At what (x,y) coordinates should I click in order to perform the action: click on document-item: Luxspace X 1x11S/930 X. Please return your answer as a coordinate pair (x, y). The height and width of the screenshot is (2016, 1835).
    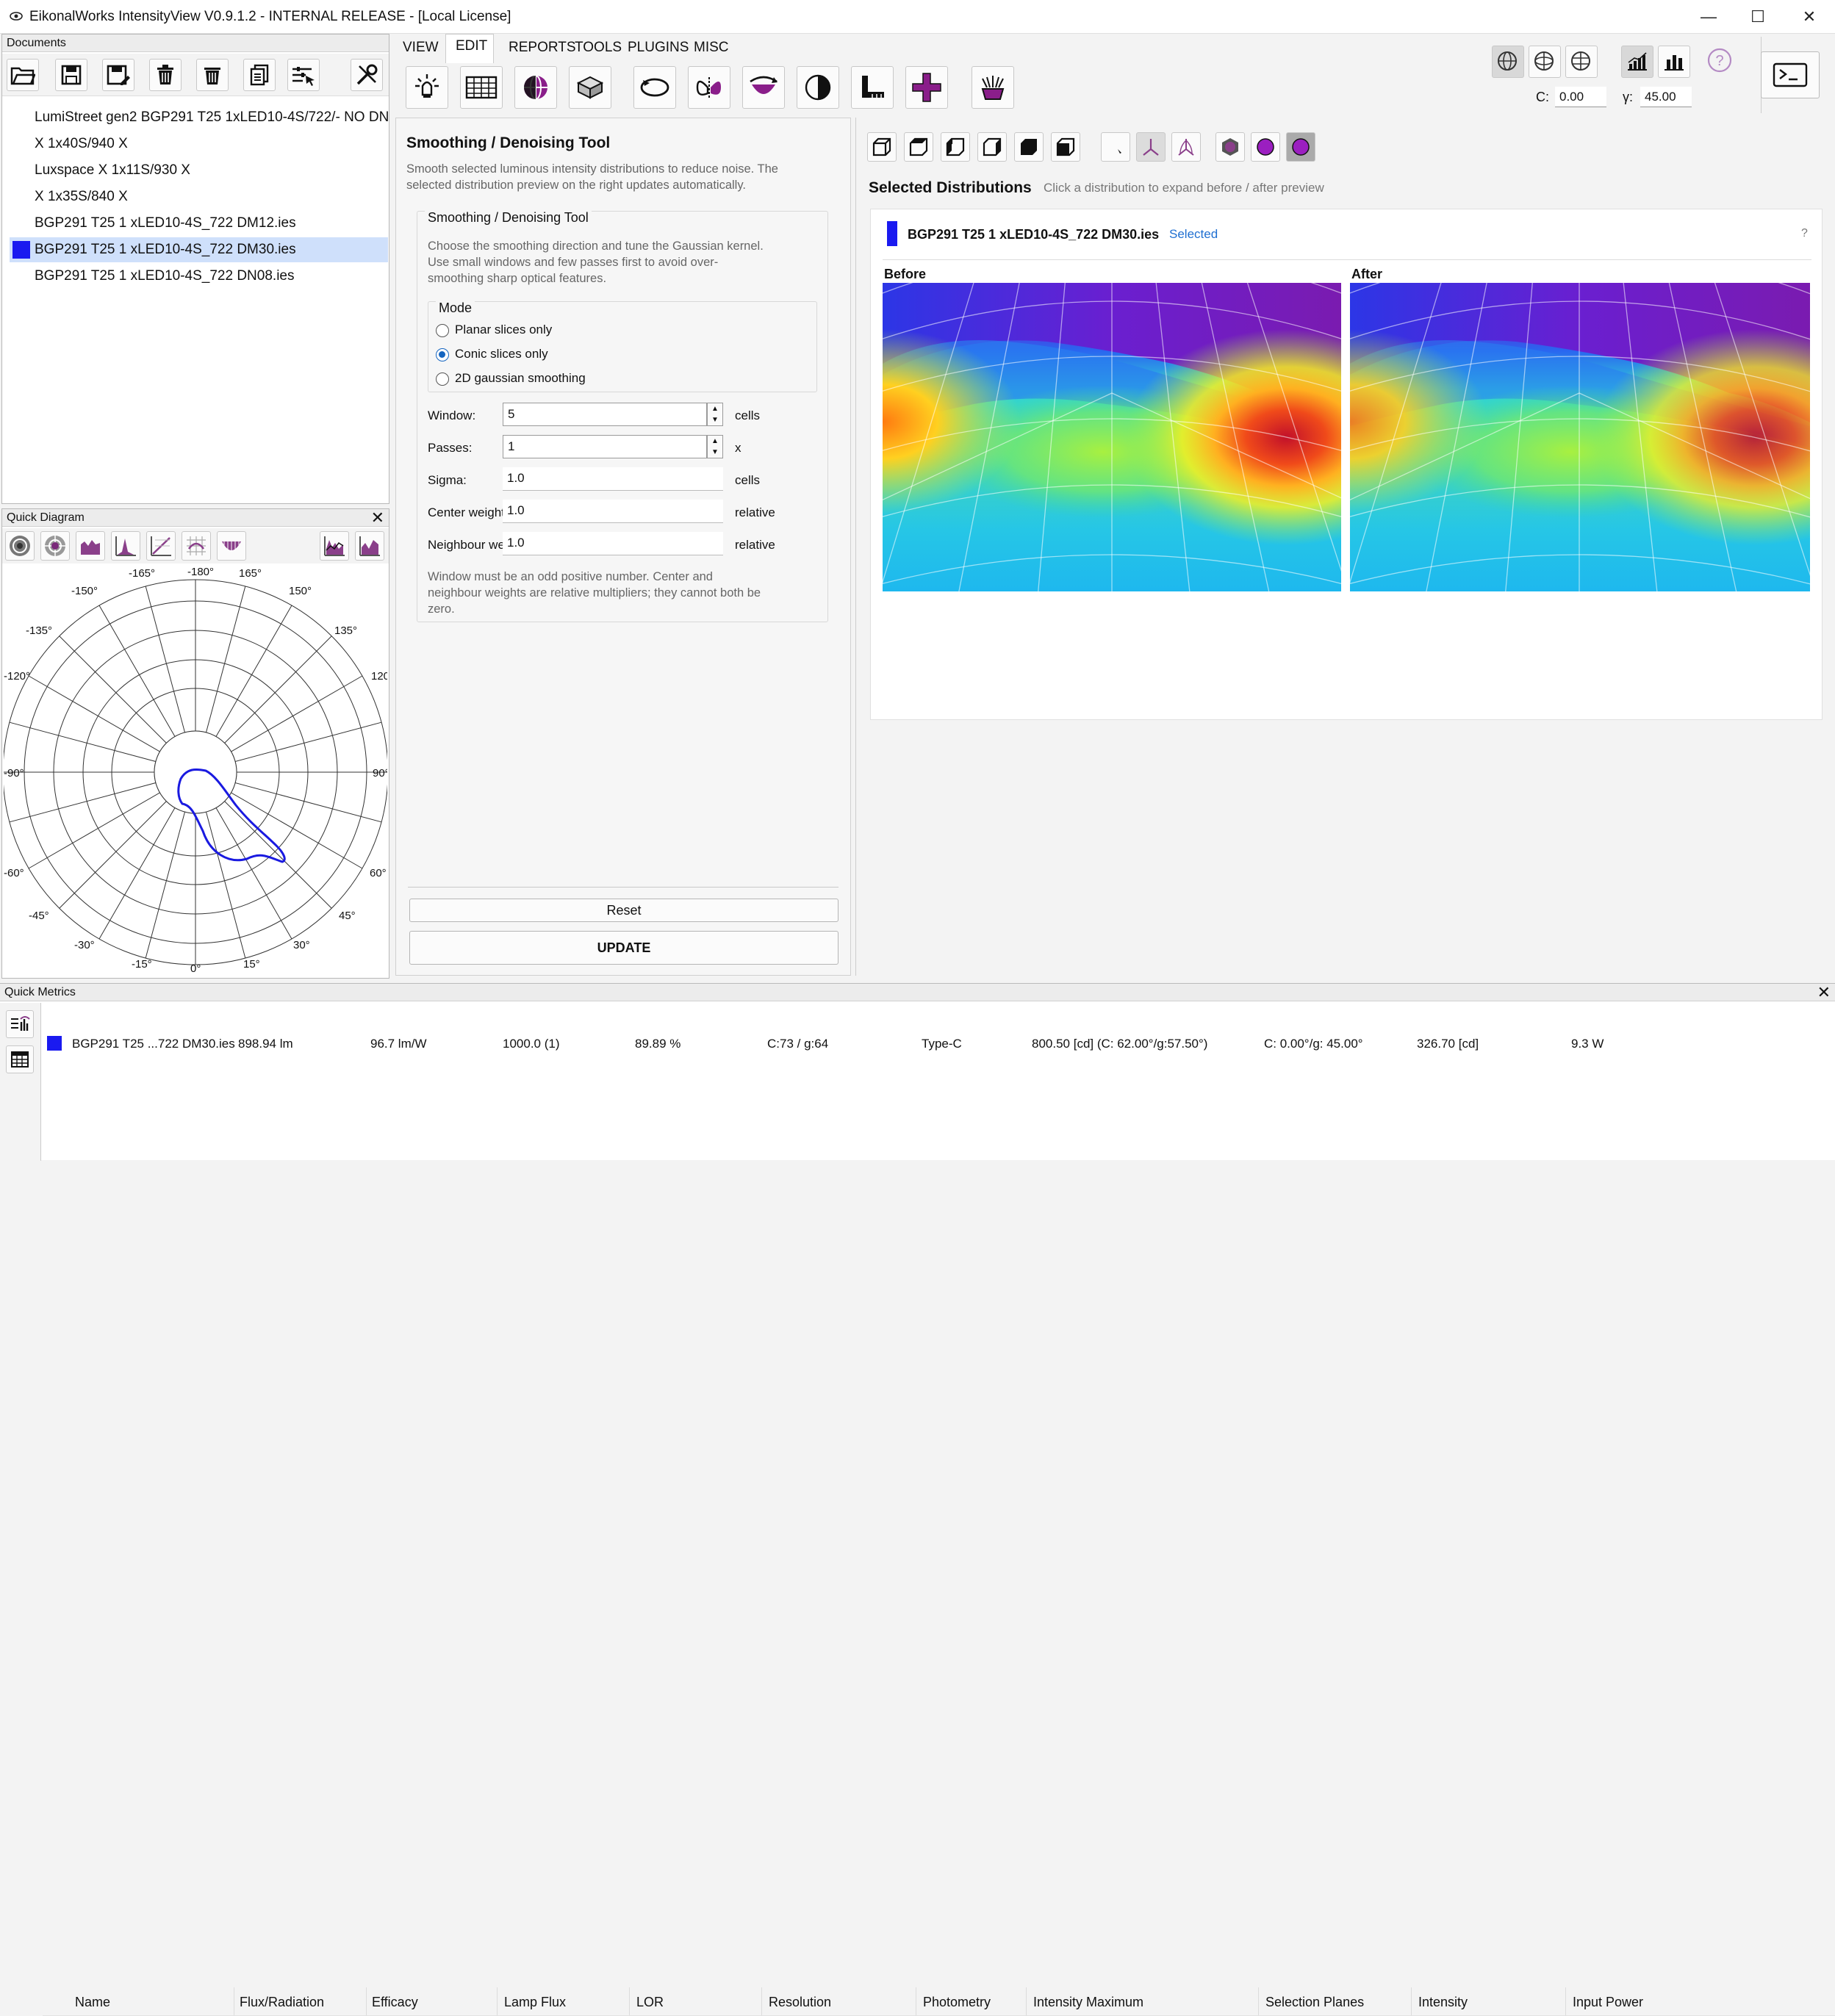
    Looking at the image, I should click on (199, 171).